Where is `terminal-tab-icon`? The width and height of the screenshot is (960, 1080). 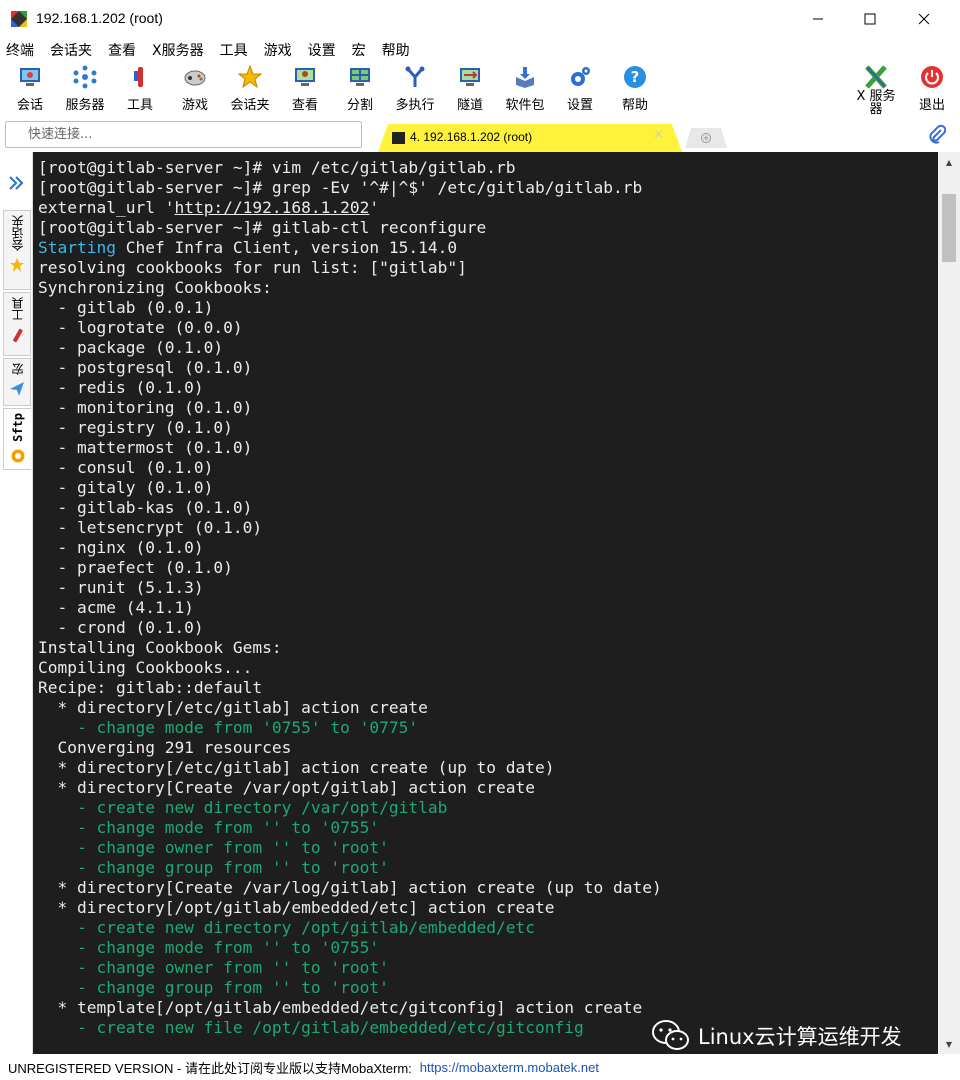
terminal-tab-icon is located at coordinates (398, 138).